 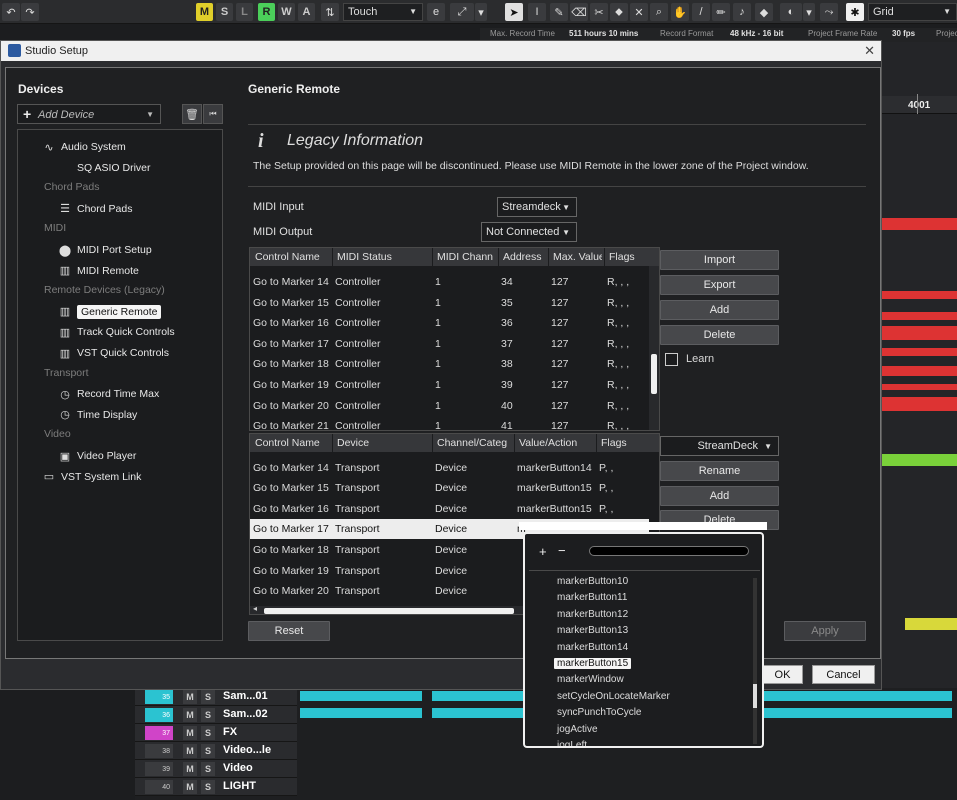 What do you see at coordinates (255, 608) in the screenshot?
I see `chevron-left-icon: ◂` at bounding box center [255, 608].